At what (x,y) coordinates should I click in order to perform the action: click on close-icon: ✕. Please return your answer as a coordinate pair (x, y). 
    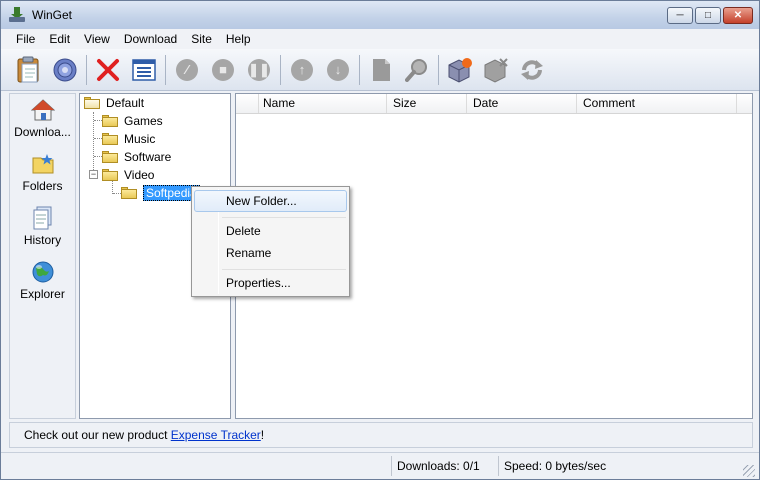
    Looking at the image, I should click on (738, 15).